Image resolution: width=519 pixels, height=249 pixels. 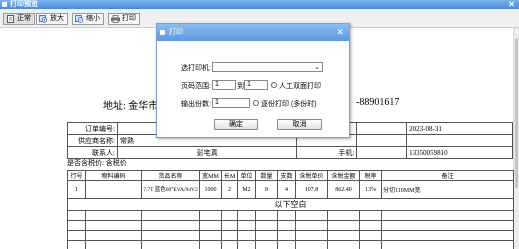 What do you see at coordinates (231, 103) in the screenshot?
I see `copies-input: 1` at bounding box center [231, 103].